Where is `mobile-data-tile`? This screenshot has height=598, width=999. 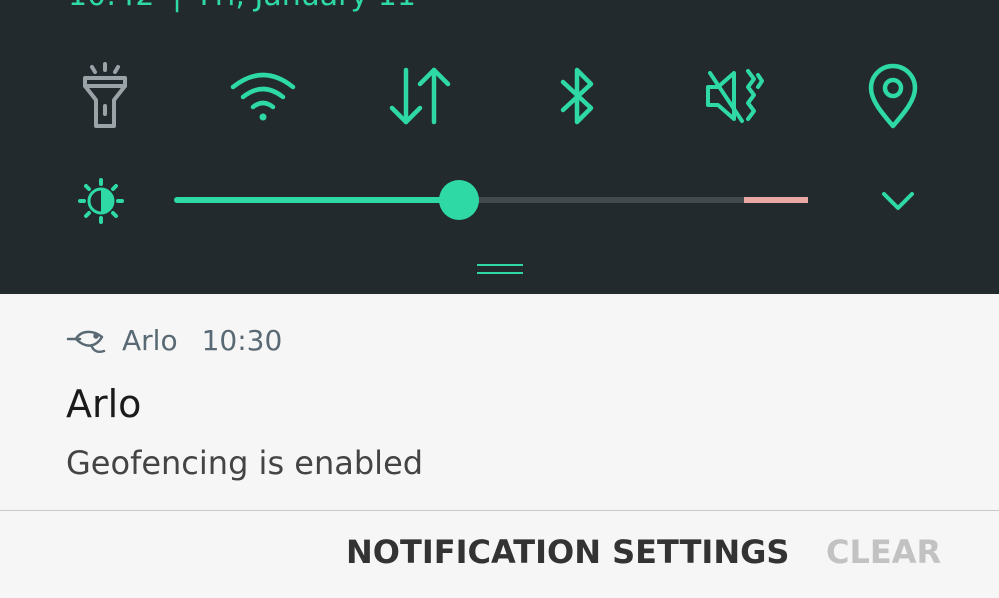 mobile-data-tile is located at coordinates (420, 96).